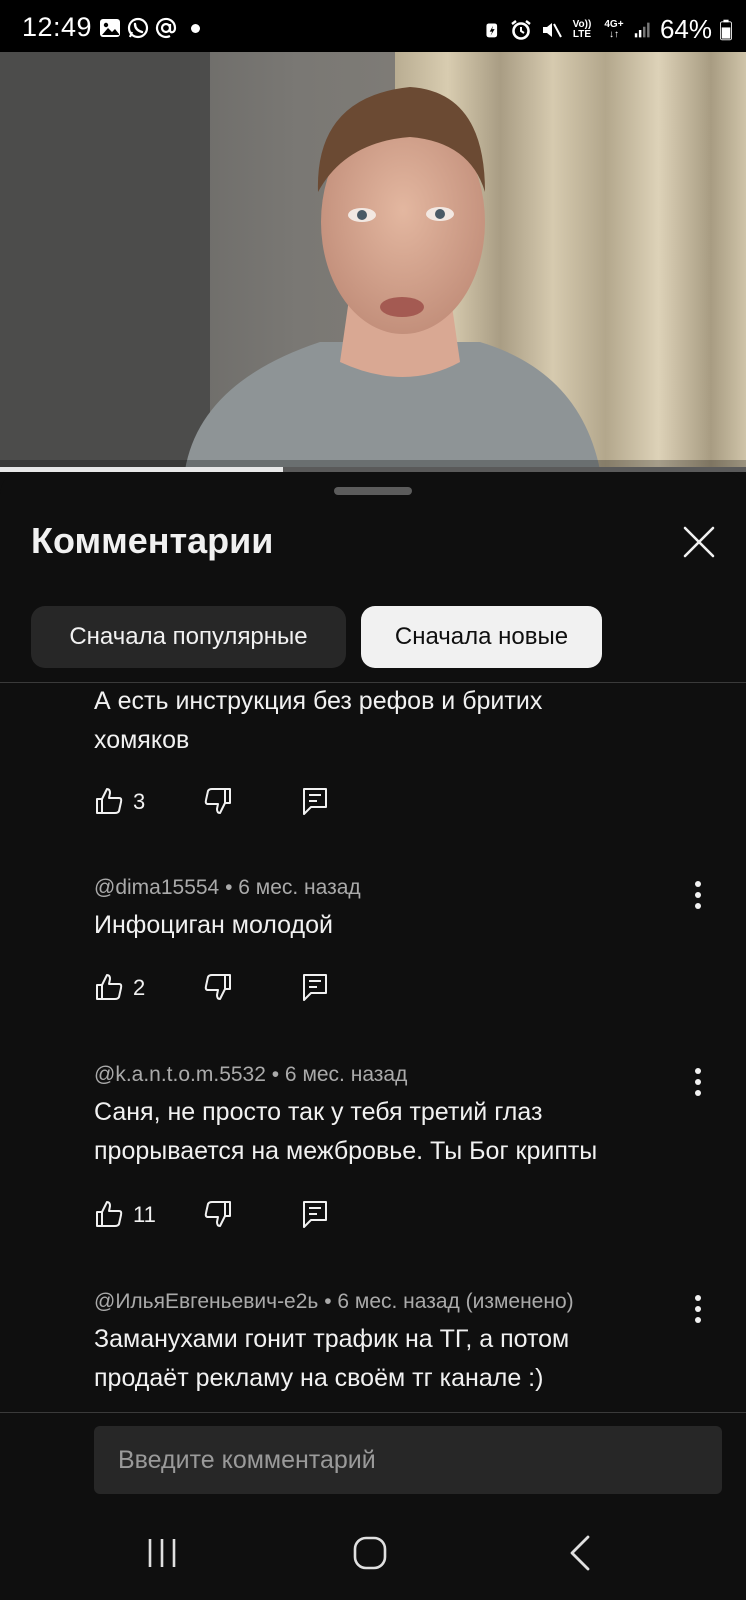  What do you see at coordinates (138, 28) in the screenshot?
I see `whatsapp-icon` at bounding box center [138, 28].